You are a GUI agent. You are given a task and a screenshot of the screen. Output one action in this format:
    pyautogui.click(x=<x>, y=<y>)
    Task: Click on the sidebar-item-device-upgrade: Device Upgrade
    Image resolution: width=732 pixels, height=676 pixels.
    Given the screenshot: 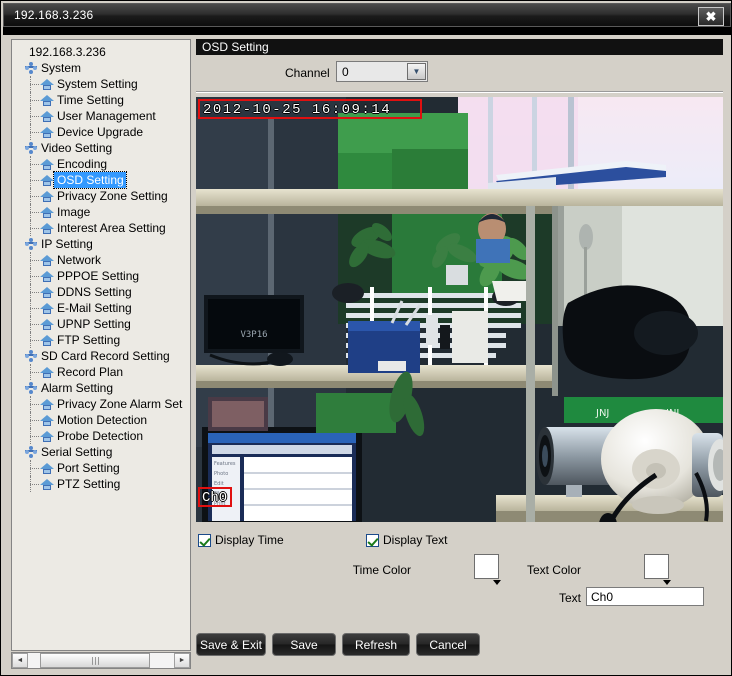 What is the action you would take?
    pyautogui.click(x=103, y=132)
    